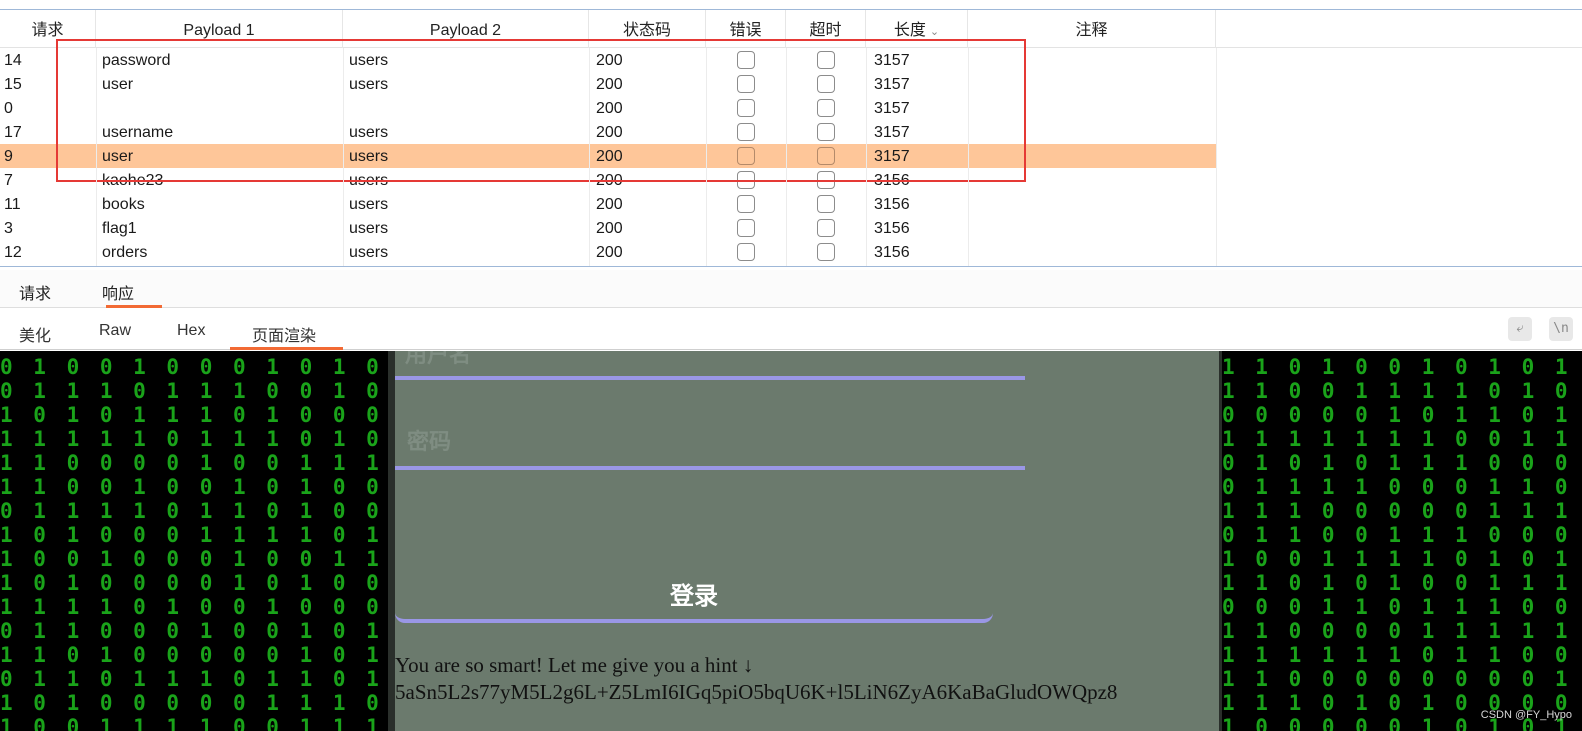 Image resolution: width=1582 pixels, height=731 pixels. Describe the element at coordinates (465, 30) in the screenshot. I see `column-header-label: Payload 2` at that location.